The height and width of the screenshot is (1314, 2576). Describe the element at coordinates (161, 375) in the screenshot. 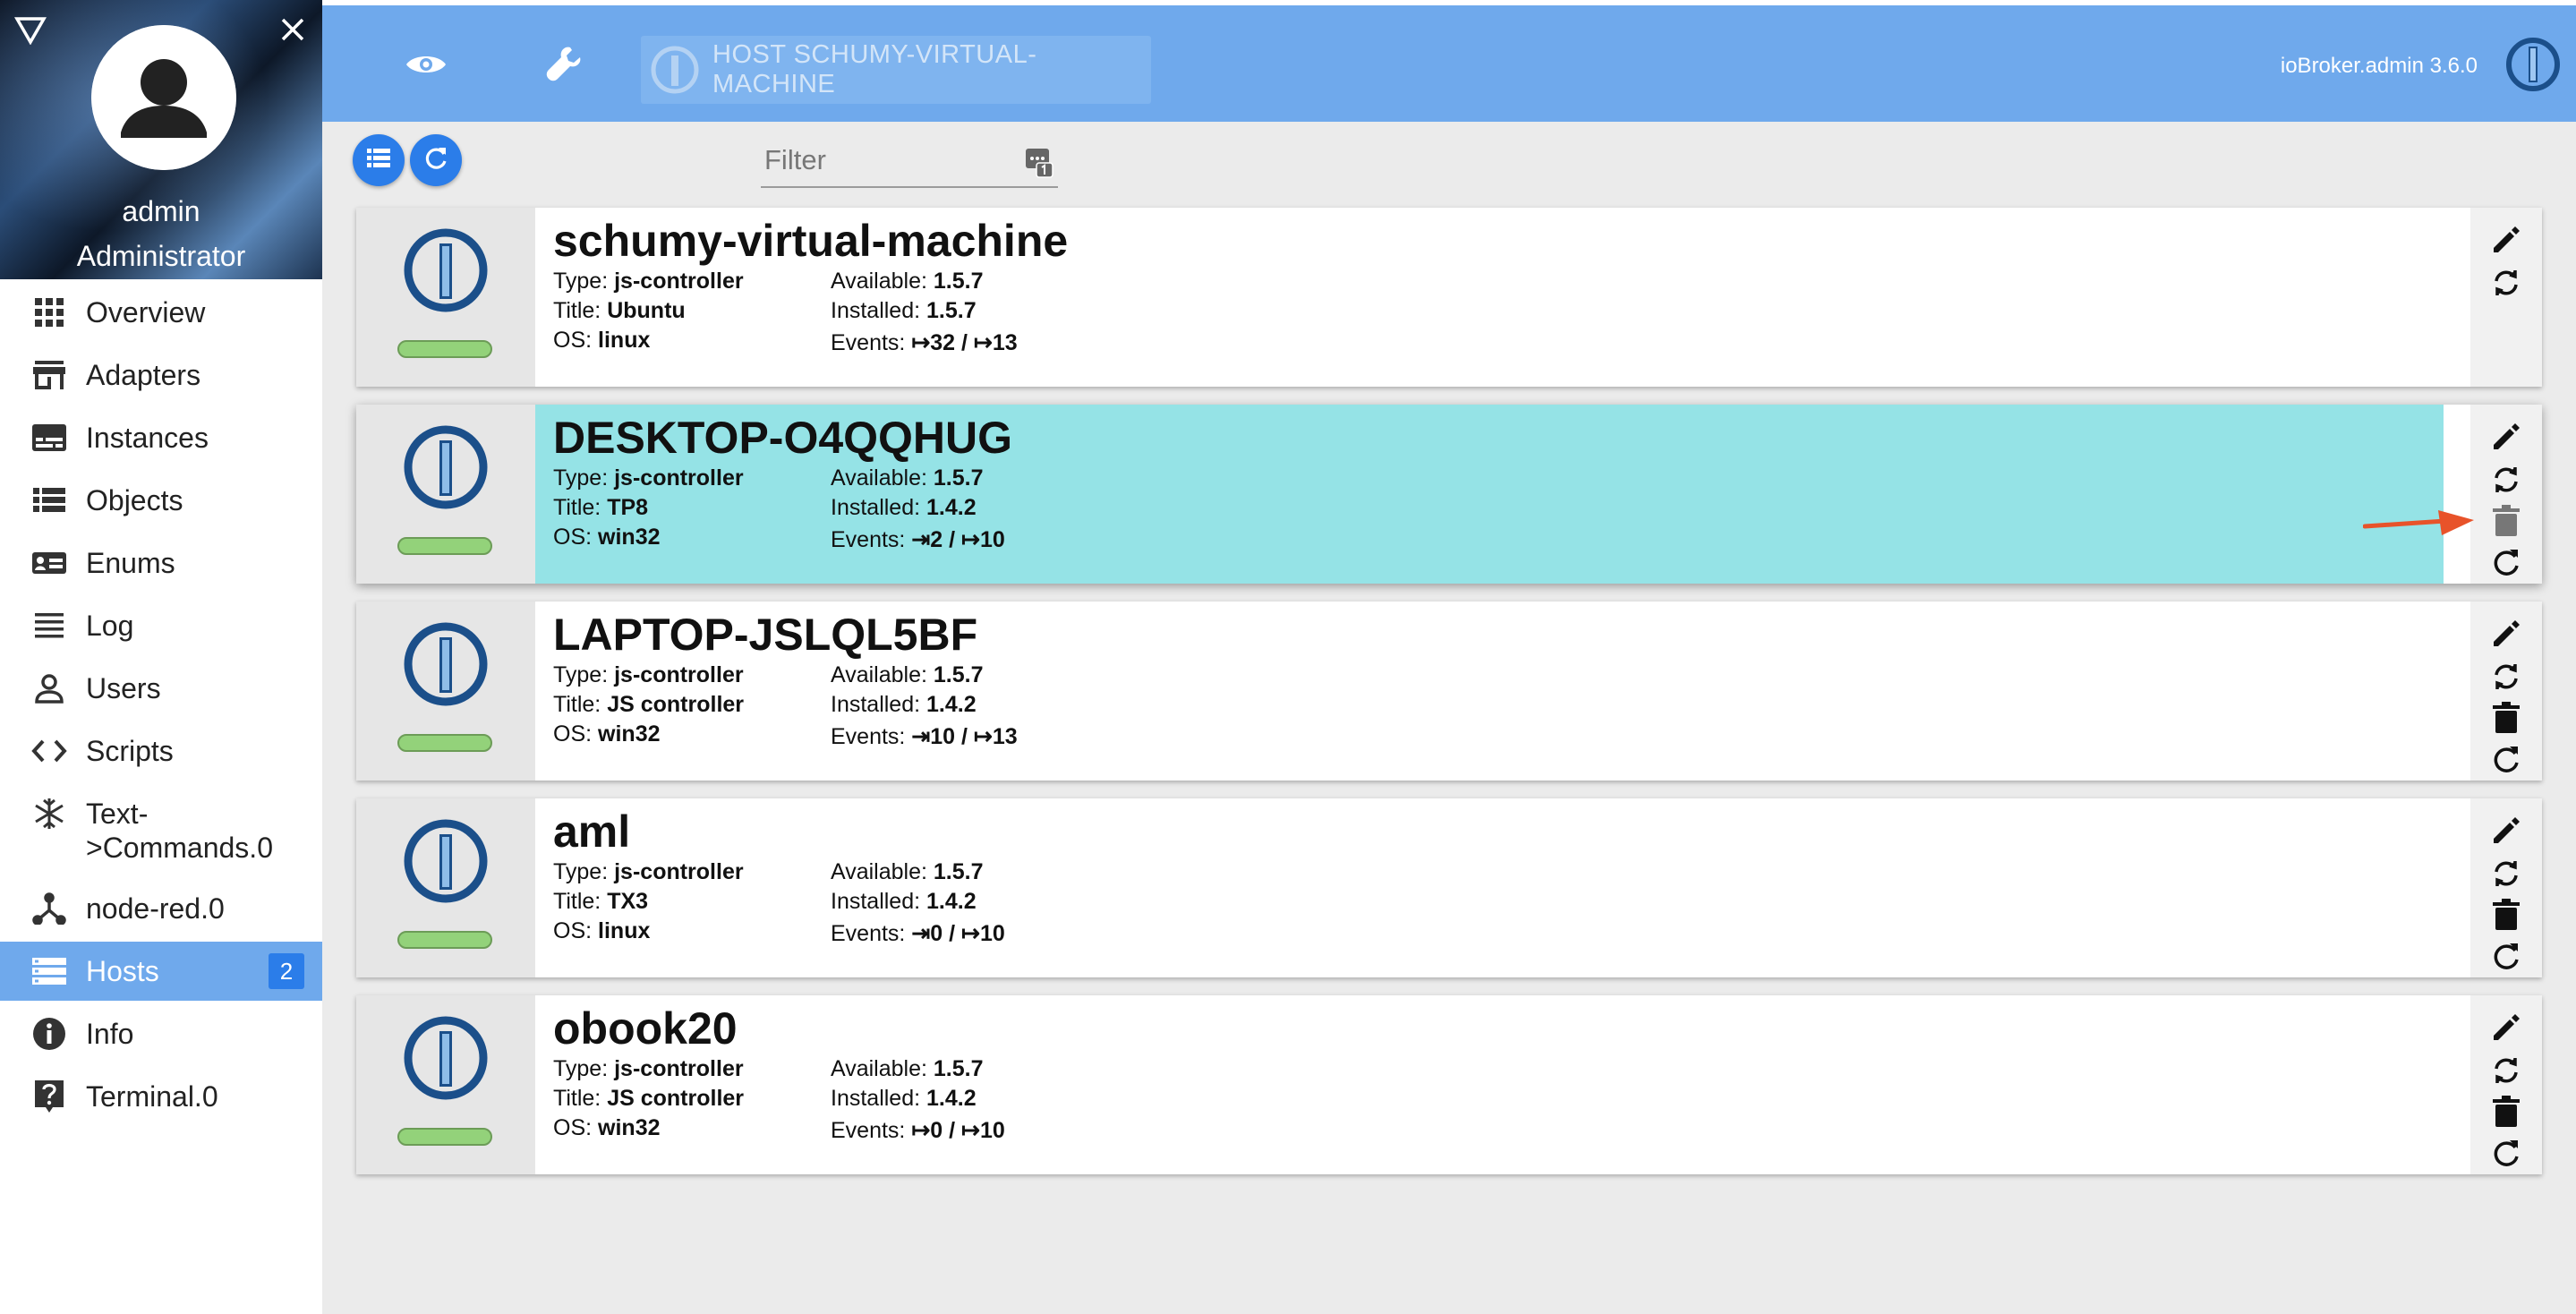

I see `sidebar-item-adapters: Adapters` at that location.